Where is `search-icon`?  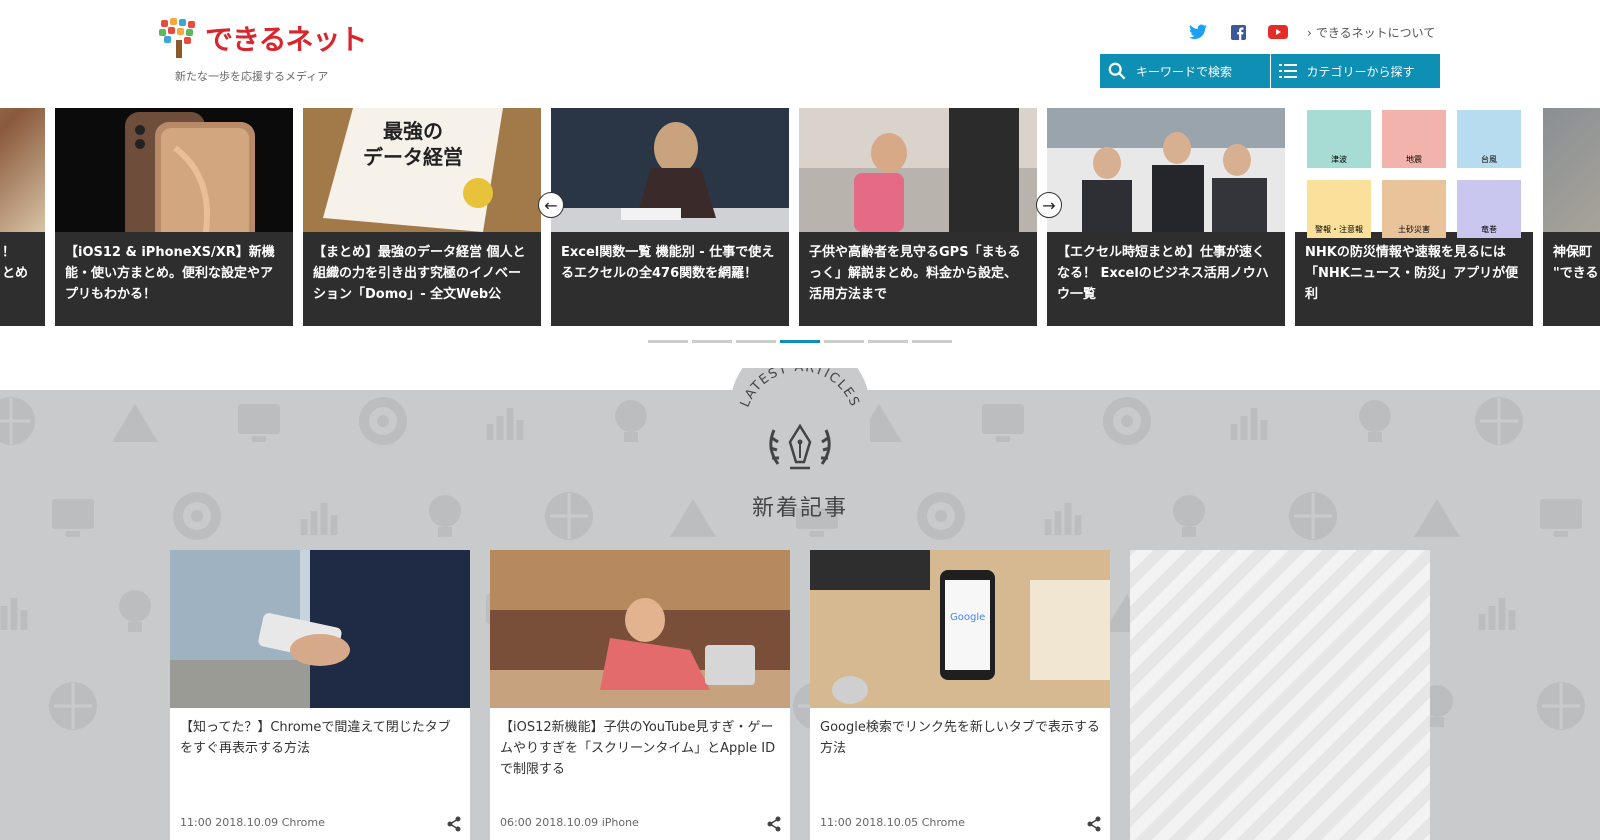
search-icon is located at coordinates (1117, 71).